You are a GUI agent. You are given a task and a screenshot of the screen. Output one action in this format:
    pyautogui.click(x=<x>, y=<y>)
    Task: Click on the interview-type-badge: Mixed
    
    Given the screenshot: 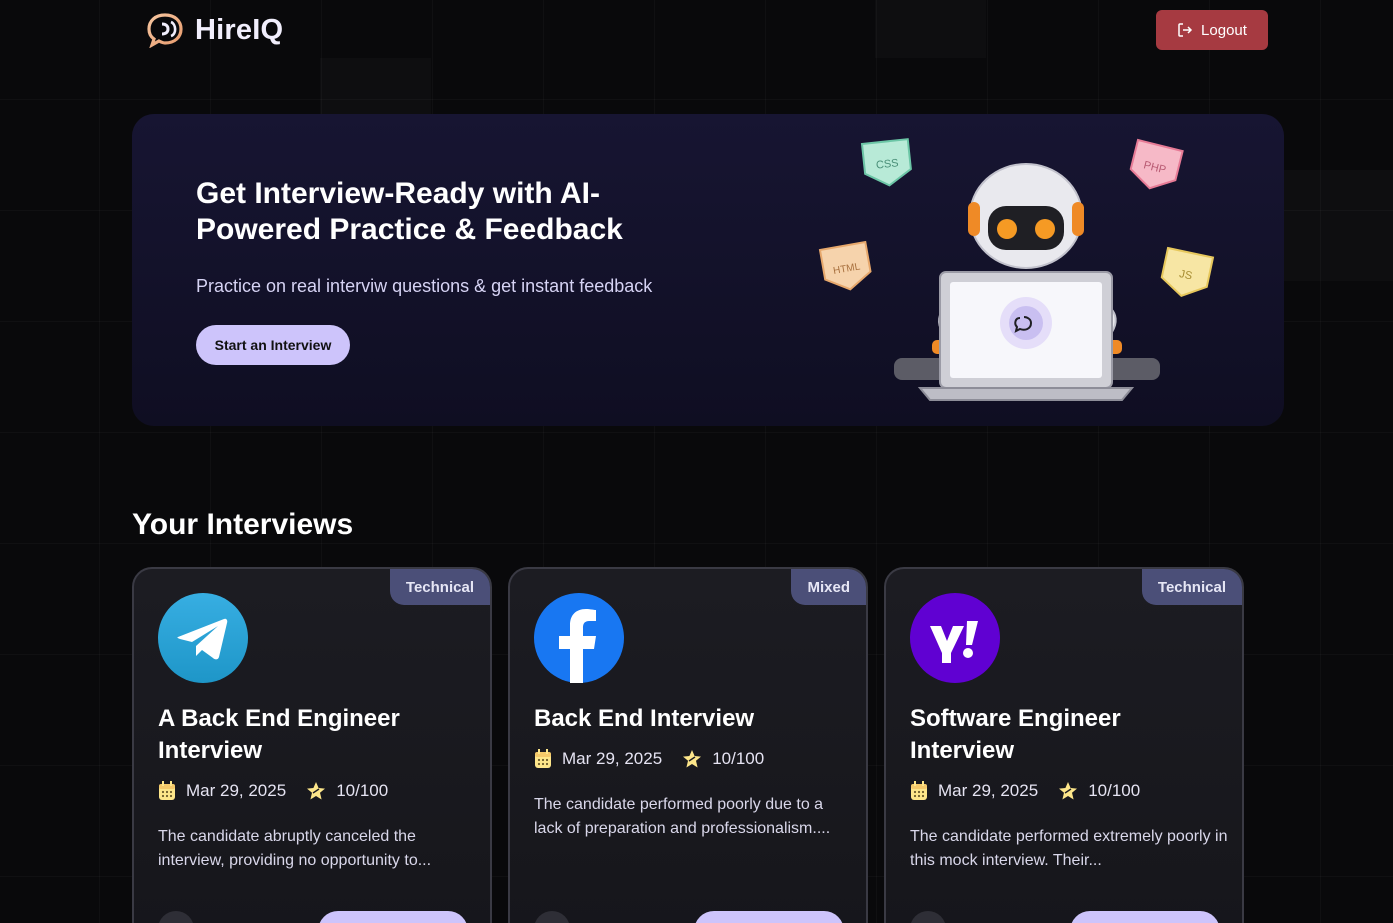 What is the action you would take?
    pyautogui.click(x=828, y=587)
    